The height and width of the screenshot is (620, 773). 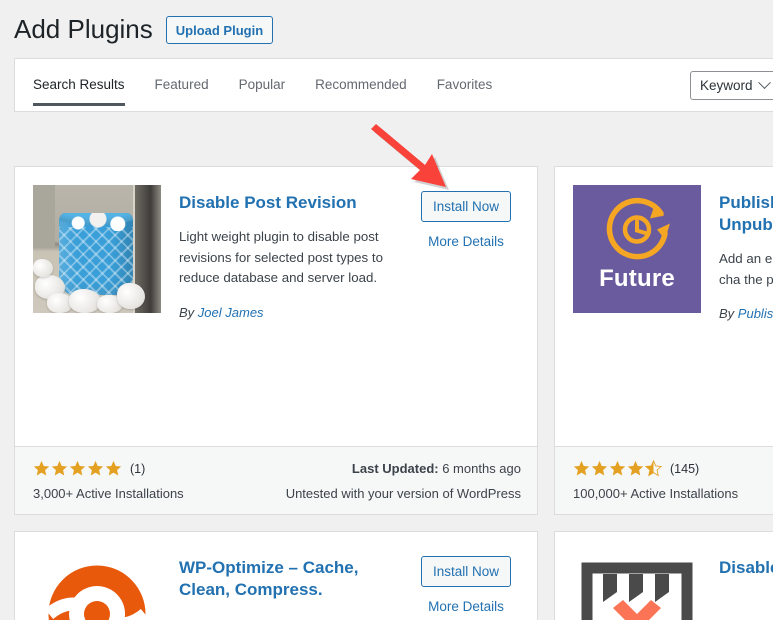 I want to click on tab-popular: Popular, so click(x=262, y=91).